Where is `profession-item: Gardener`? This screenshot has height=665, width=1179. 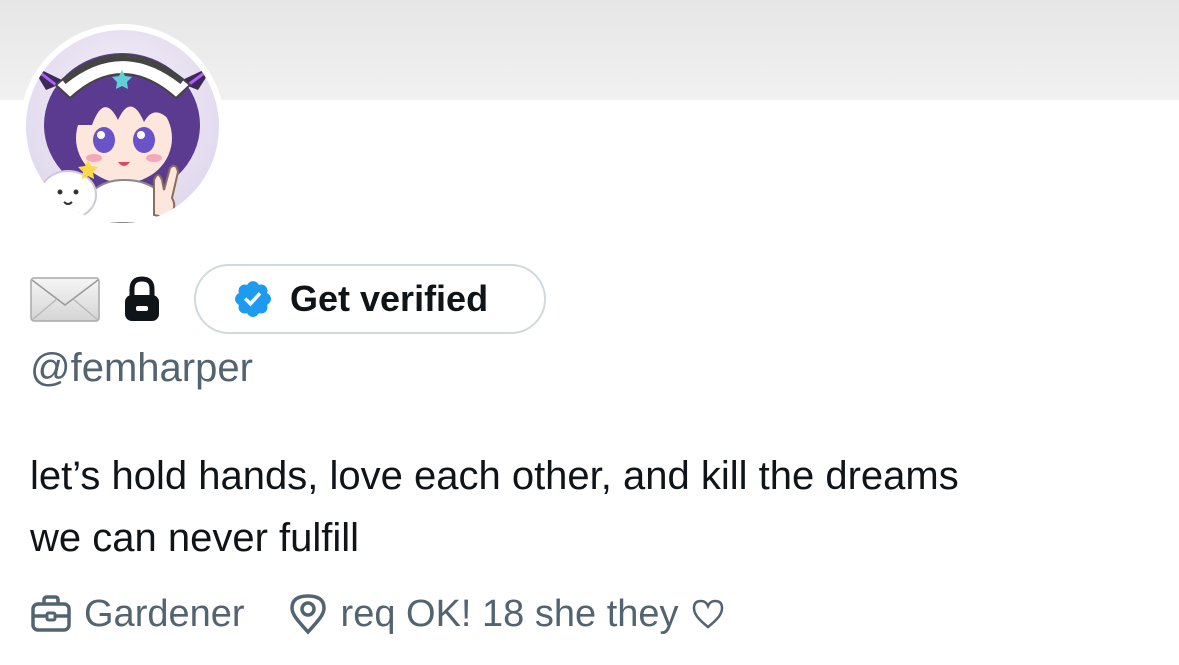
profession-item: Gardener is located at coordinates (137, 614).